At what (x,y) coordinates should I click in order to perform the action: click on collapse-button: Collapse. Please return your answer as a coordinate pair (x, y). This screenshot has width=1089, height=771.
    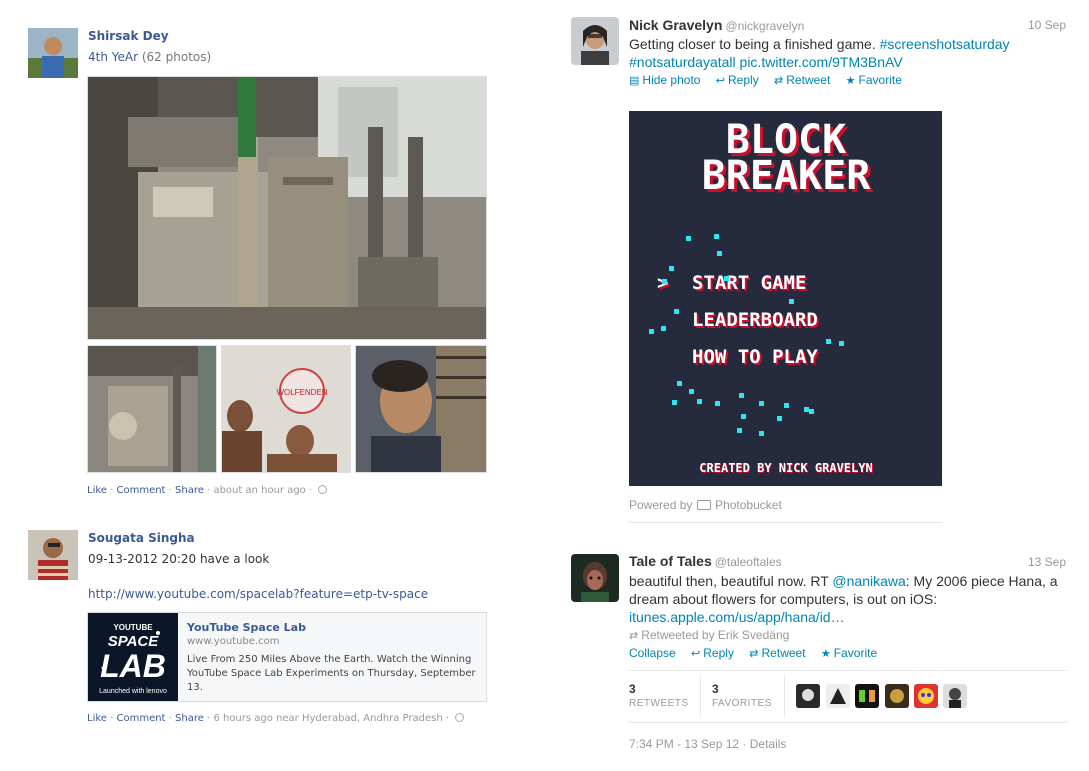
    Looking at the image, I should click on (652, 653).